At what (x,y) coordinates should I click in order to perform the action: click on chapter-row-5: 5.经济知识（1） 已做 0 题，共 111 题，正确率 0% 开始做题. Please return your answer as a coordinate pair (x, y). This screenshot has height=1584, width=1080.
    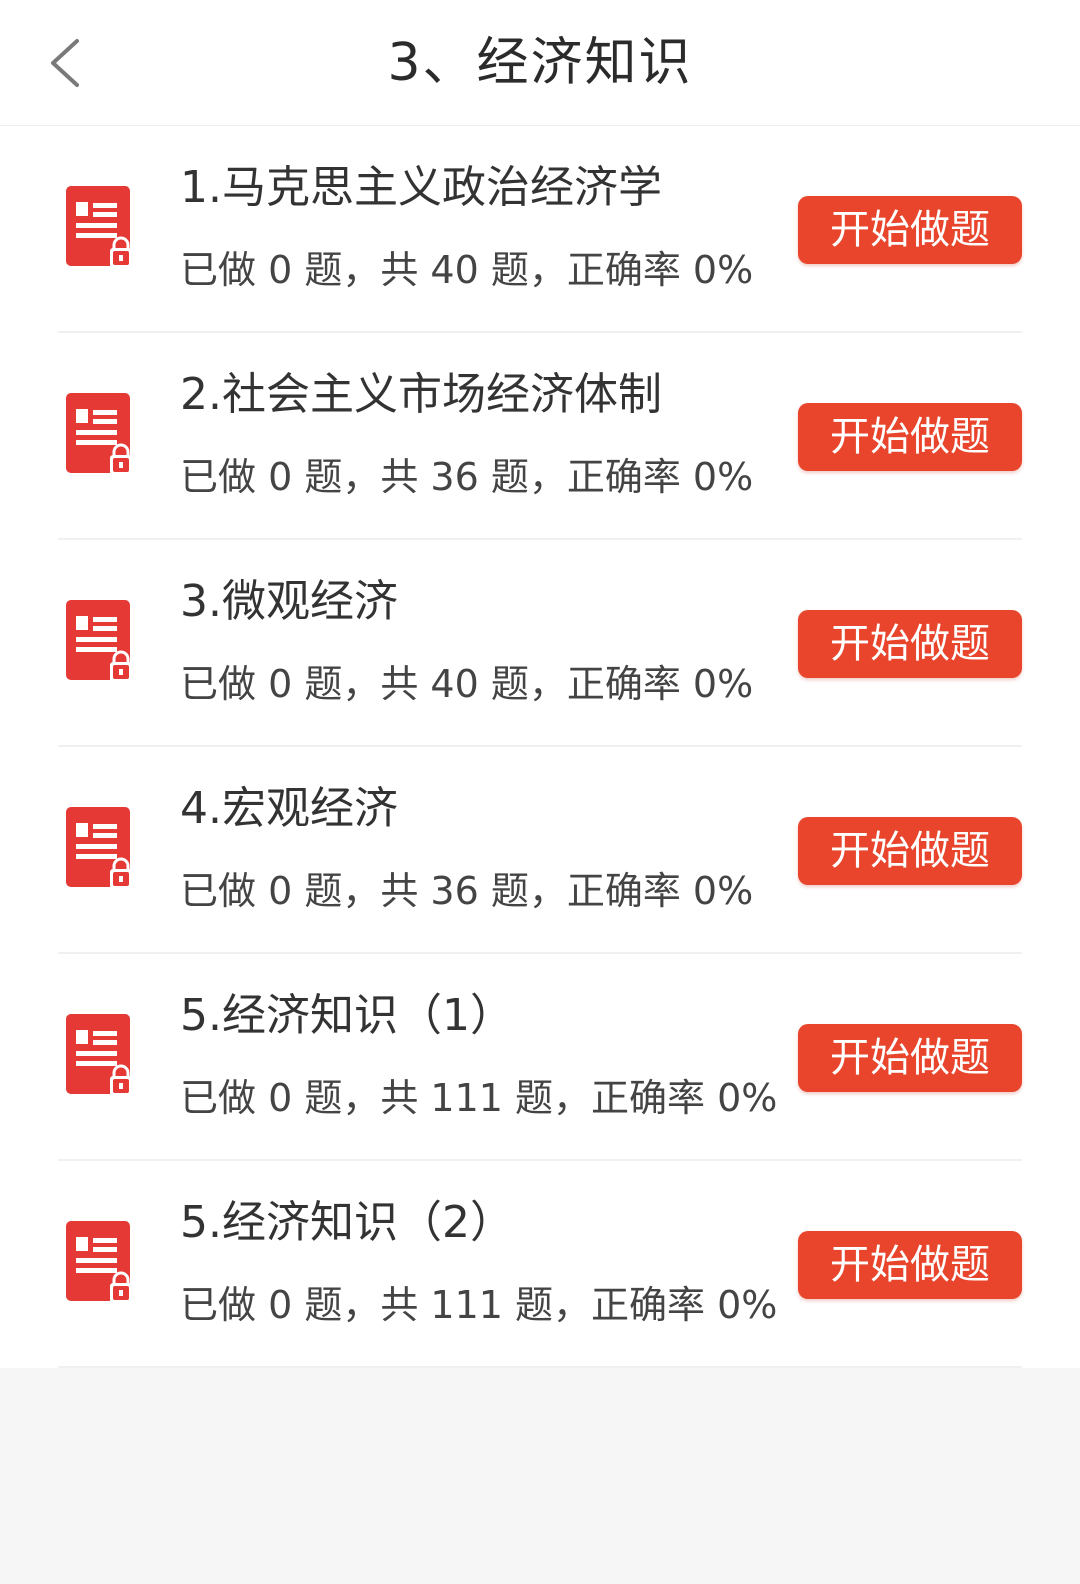
    Looking at the image, I should click on (540, 1057).